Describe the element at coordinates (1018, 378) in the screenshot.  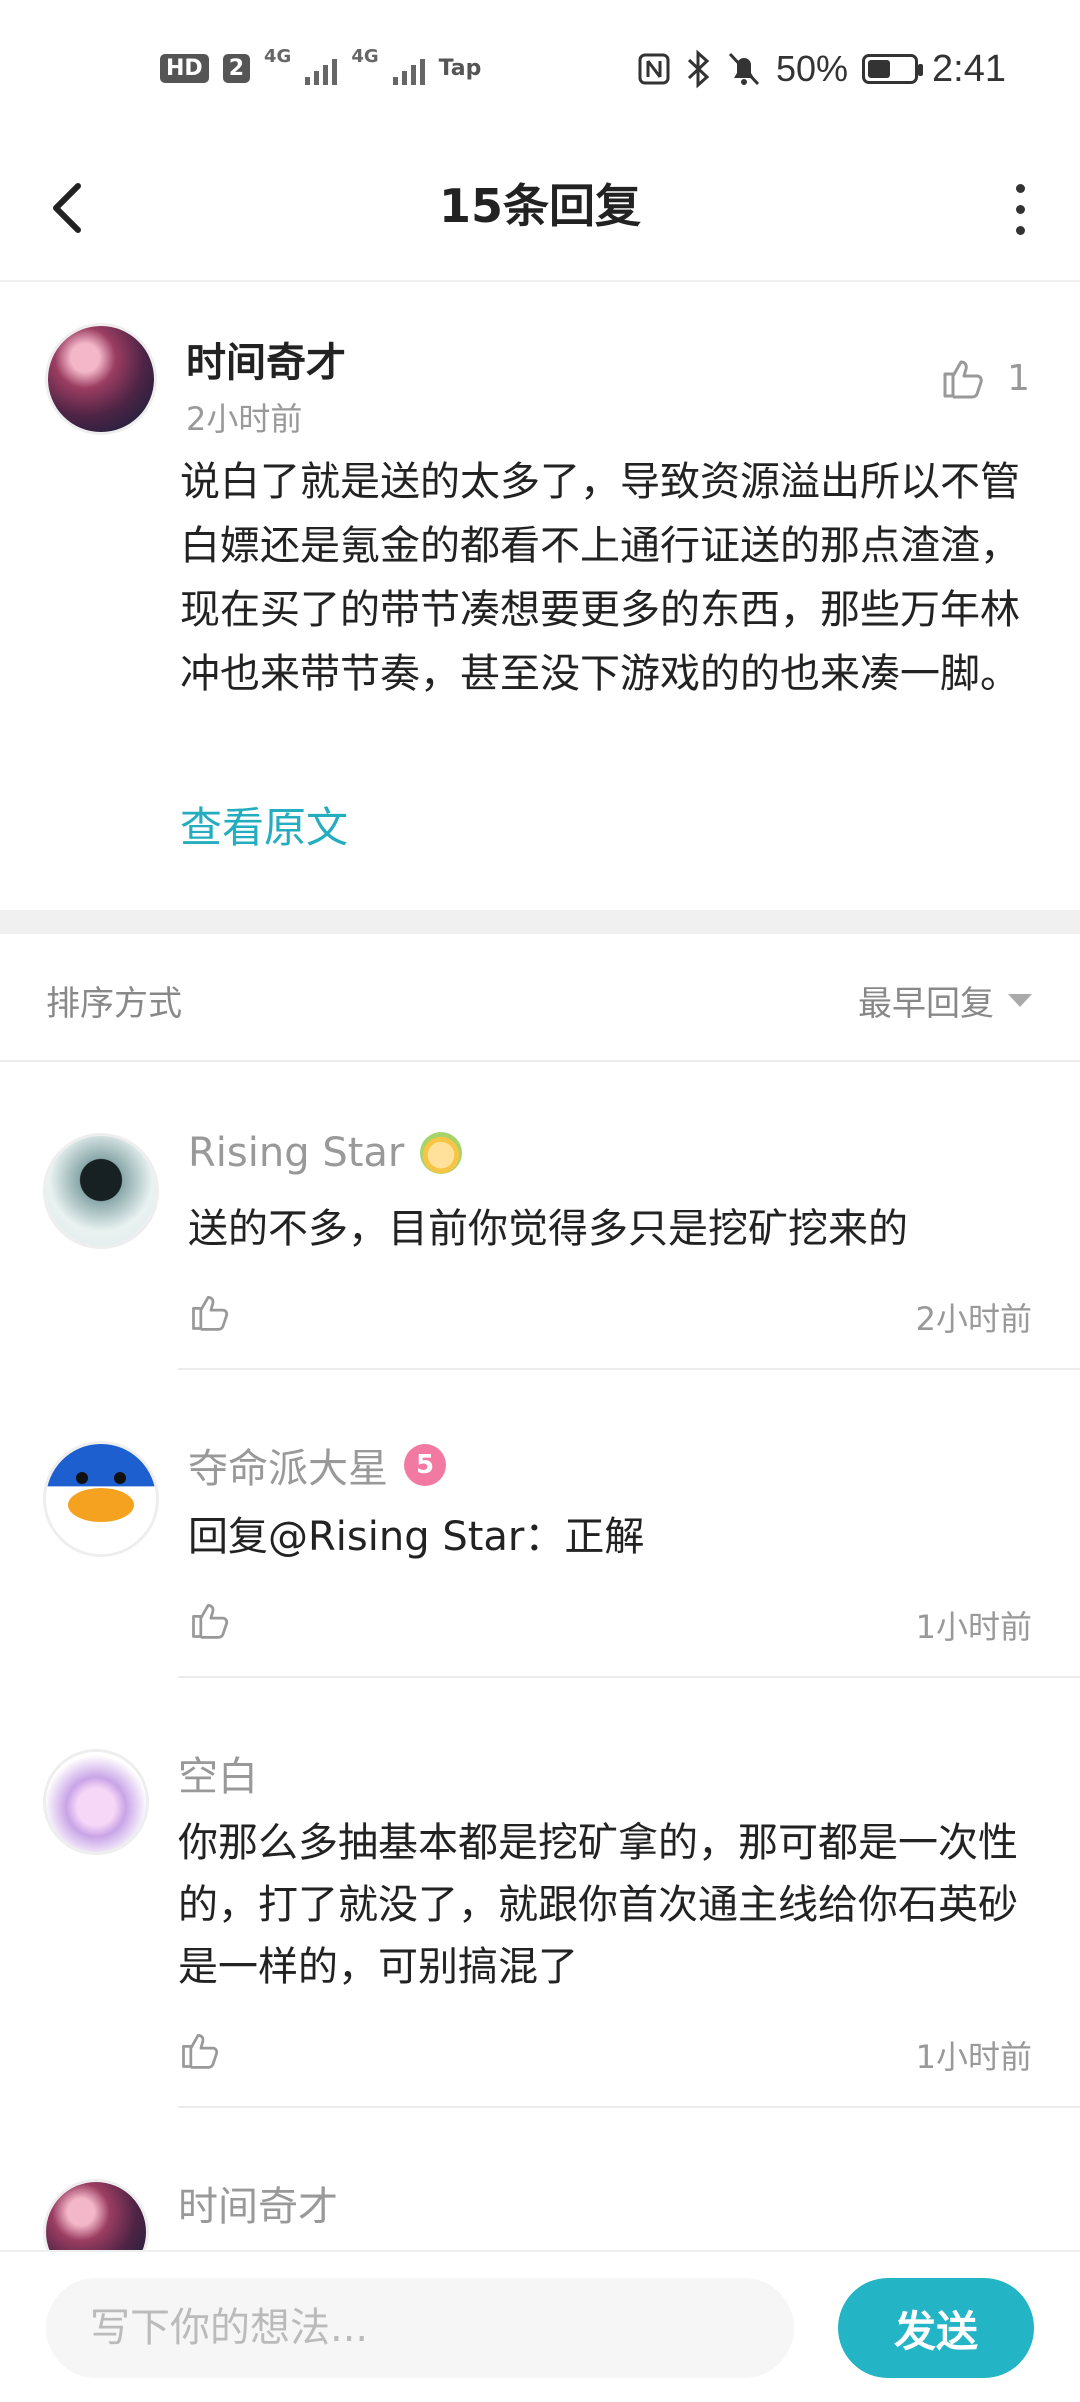
I see `main-comment-like-count: 1` at that location.